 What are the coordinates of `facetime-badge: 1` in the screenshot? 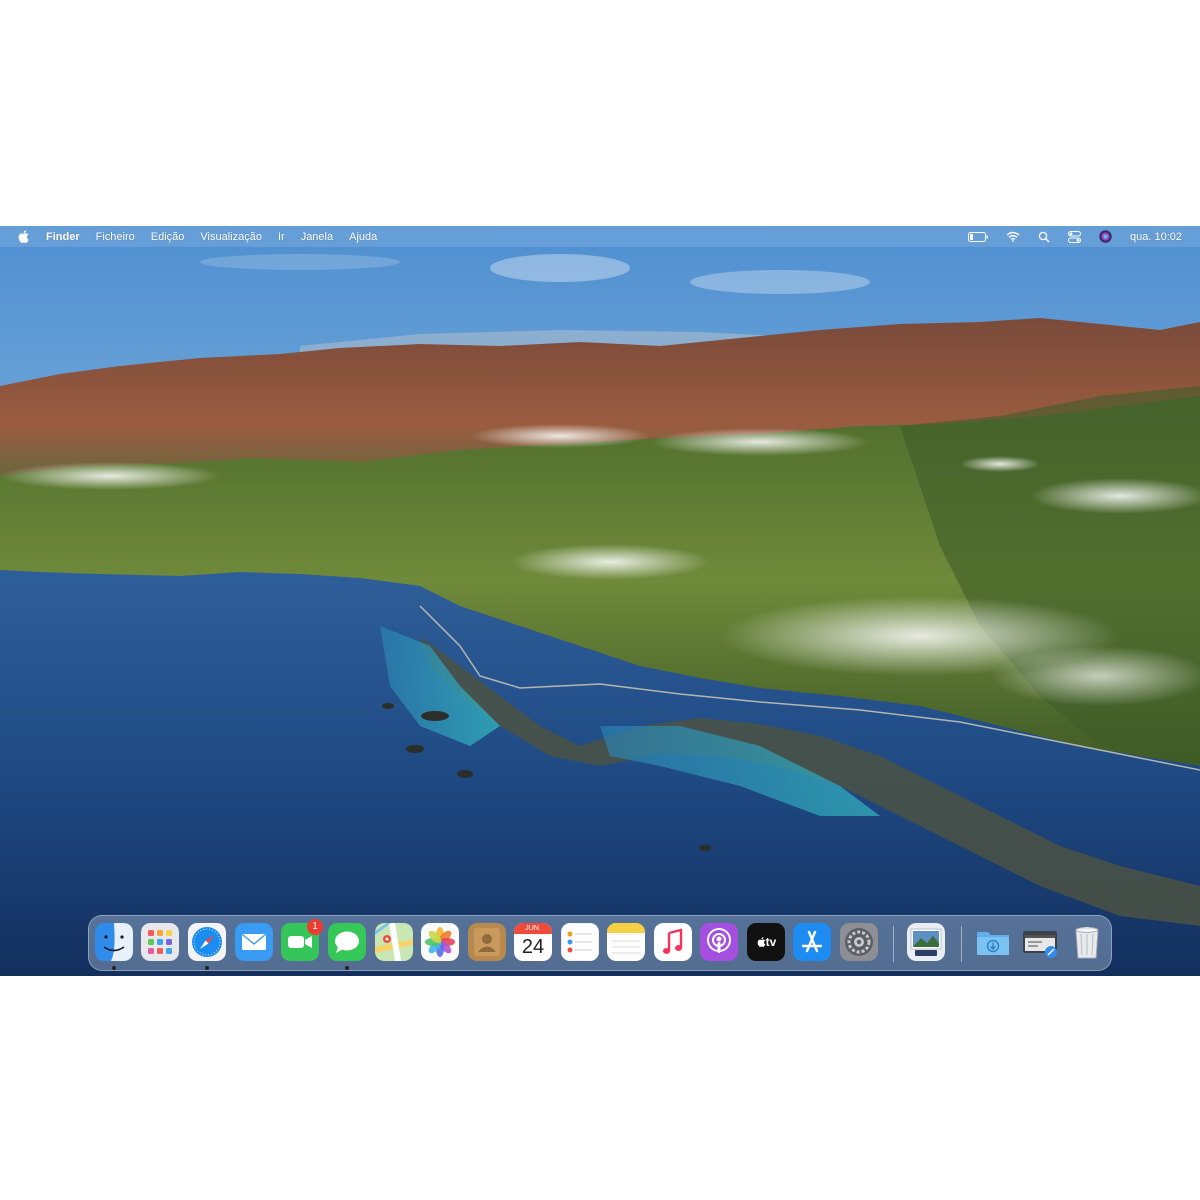 It's located at (315, 927).